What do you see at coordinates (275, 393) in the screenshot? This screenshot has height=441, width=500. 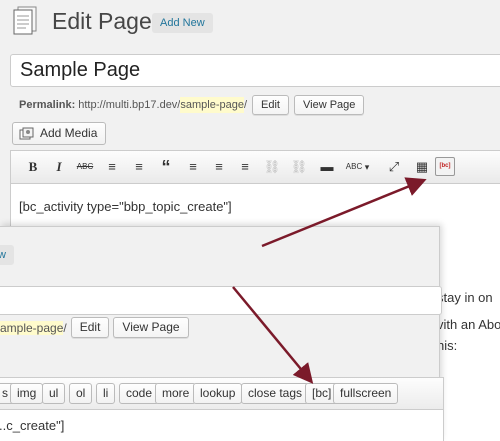 I see `qt-close-tags-button: close tags` at bounding box center [275, 393].